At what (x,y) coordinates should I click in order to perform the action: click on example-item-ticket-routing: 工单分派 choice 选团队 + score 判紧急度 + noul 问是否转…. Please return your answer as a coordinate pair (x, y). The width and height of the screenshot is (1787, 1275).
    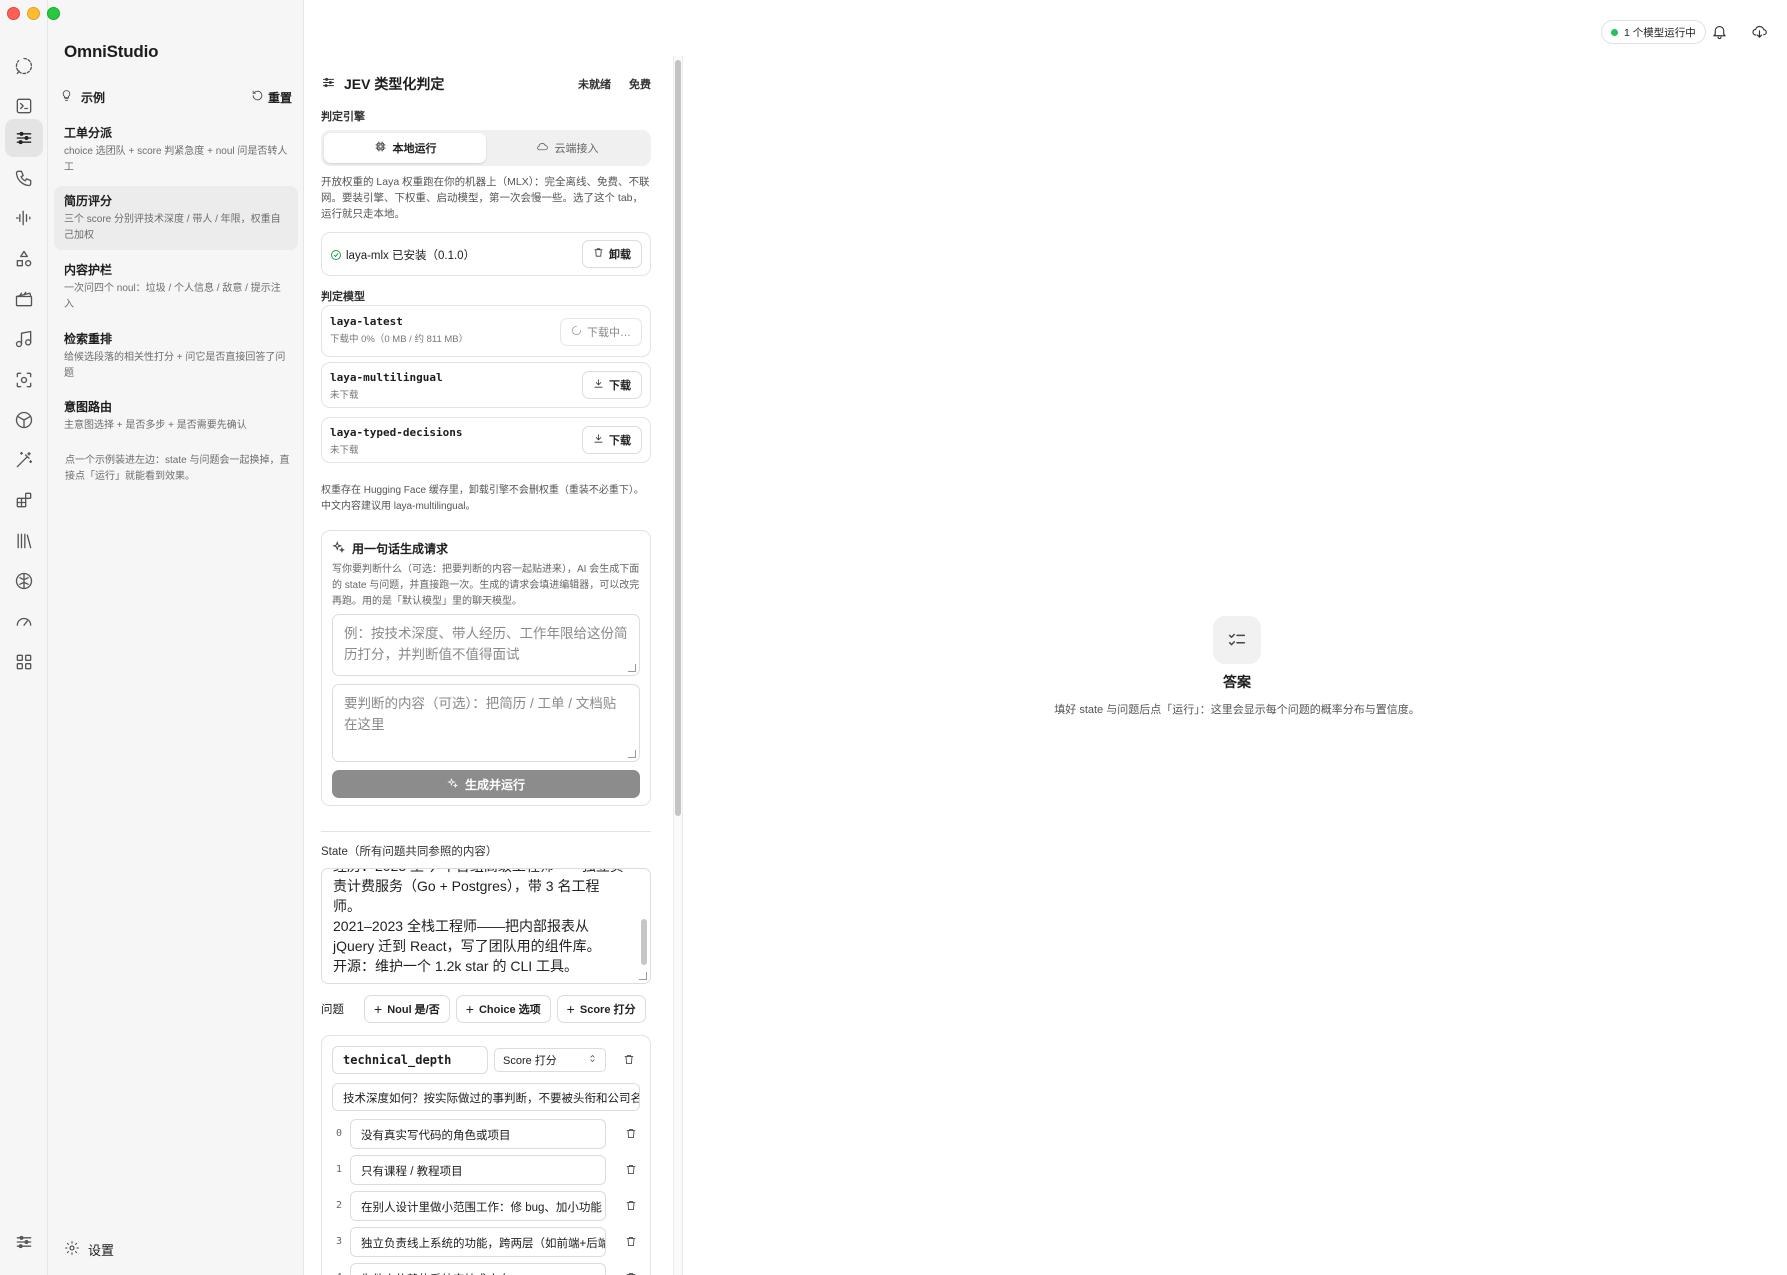
    Looking at the image, I should click on (176, 150).